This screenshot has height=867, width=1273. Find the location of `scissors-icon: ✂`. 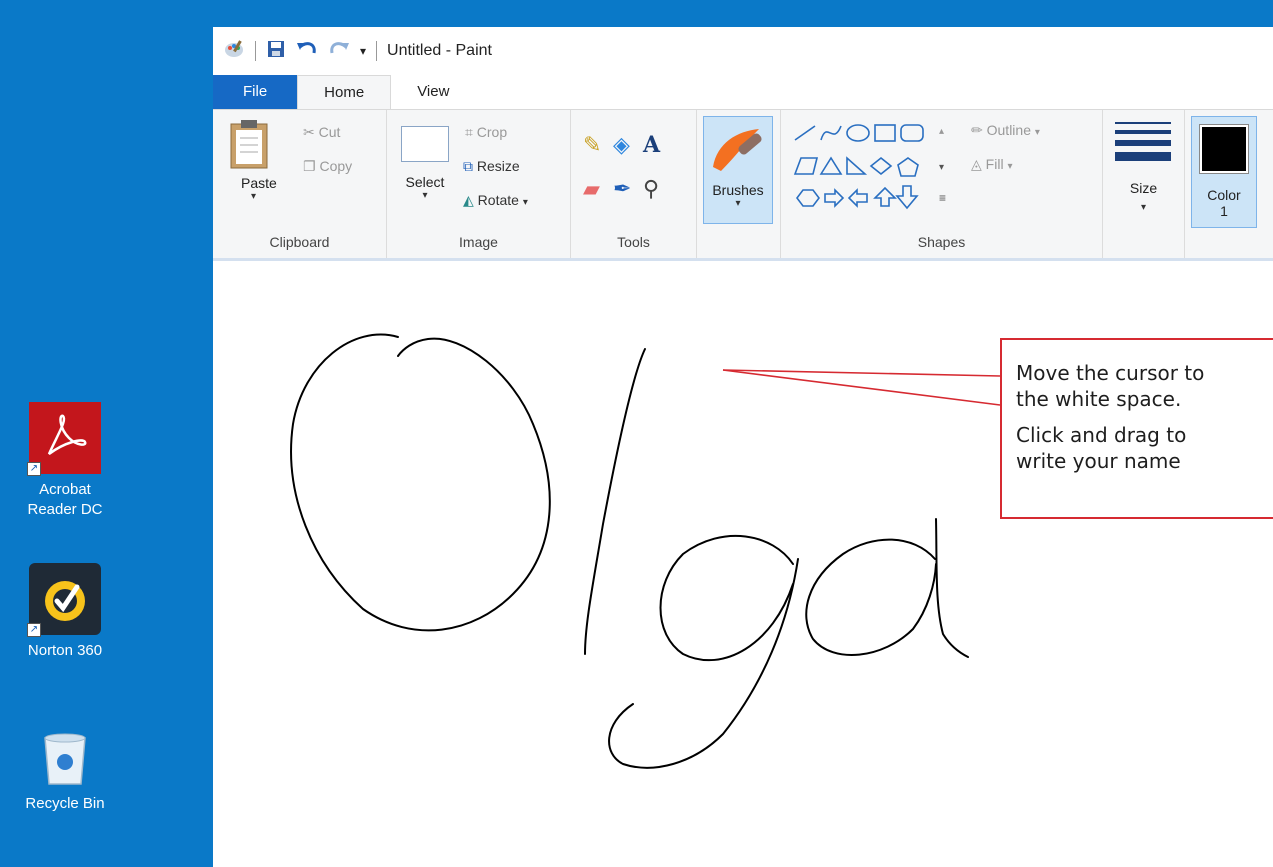

scissors-icon: ✂ is located at coordinates (309, 132).